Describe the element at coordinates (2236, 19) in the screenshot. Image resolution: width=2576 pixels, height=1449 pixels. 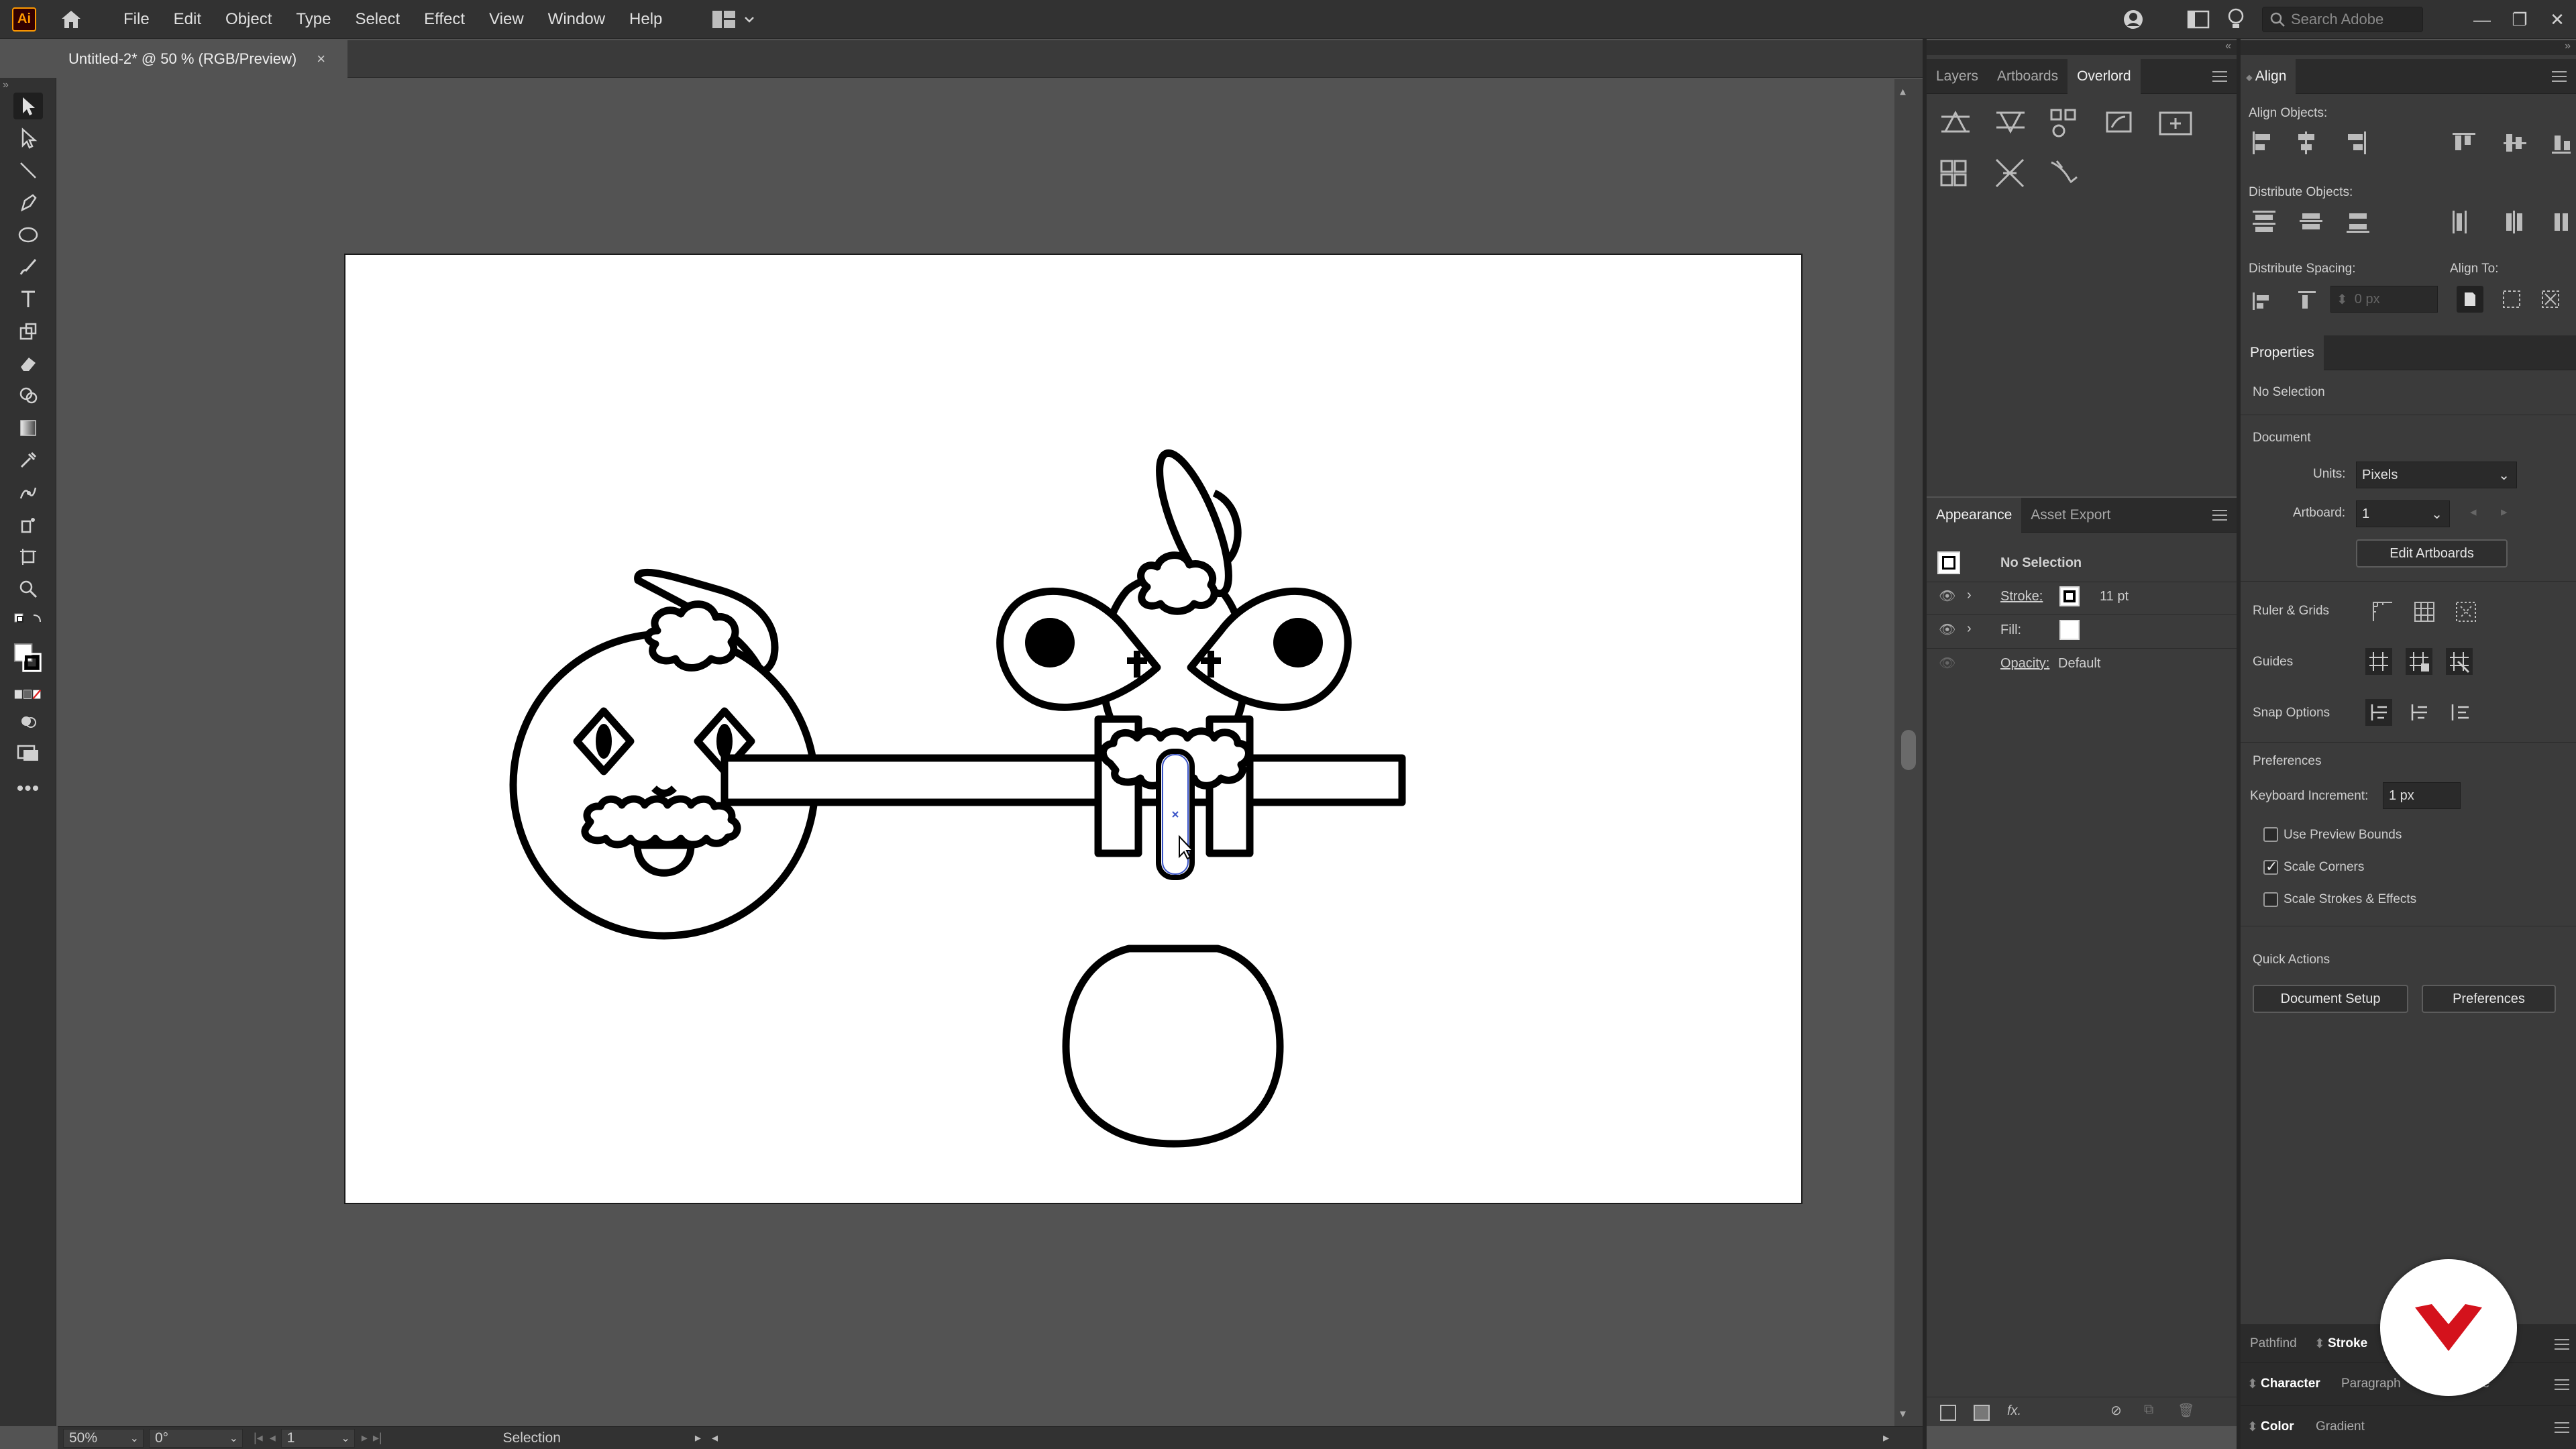
I see `discover-lightbulb-icon` at that location.